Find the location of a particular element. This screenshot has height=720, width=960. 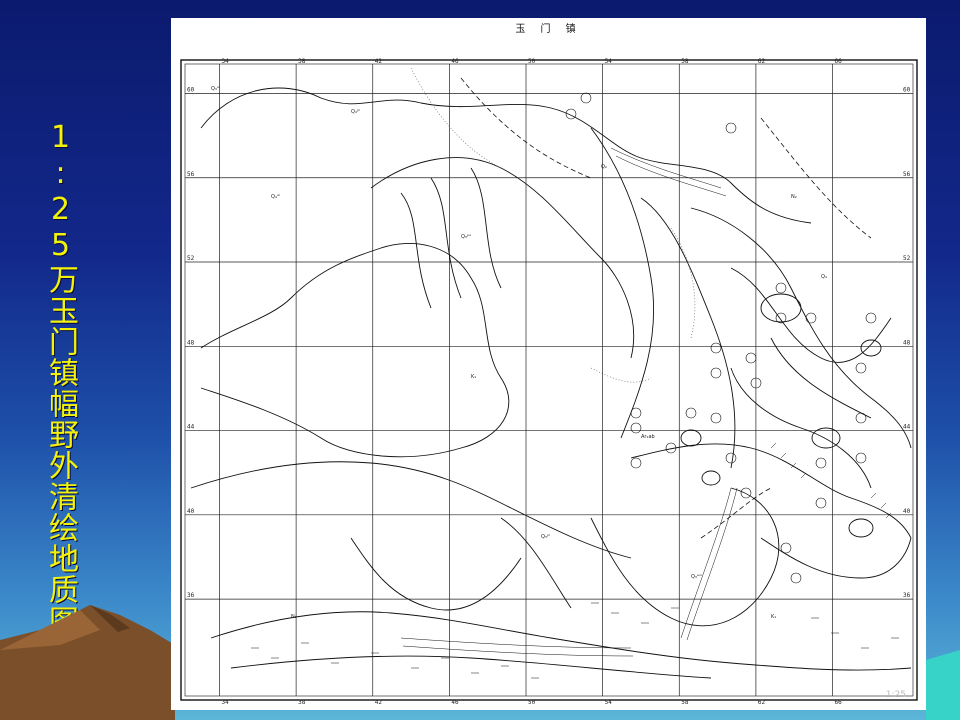

bottom-tick-label: 50 is located at coordinates (532, 702).